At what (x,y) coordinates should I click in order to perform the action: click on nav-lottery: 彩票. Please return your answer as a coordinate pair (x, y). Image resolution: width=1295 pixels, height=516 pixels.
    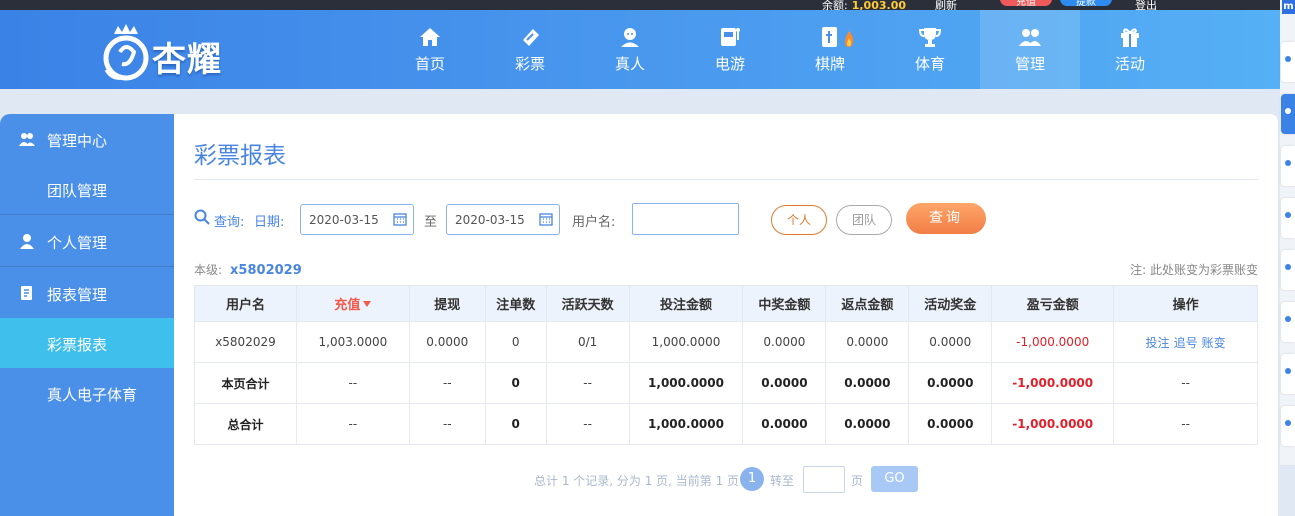
    Looking at the image, I should click on (530, 49).